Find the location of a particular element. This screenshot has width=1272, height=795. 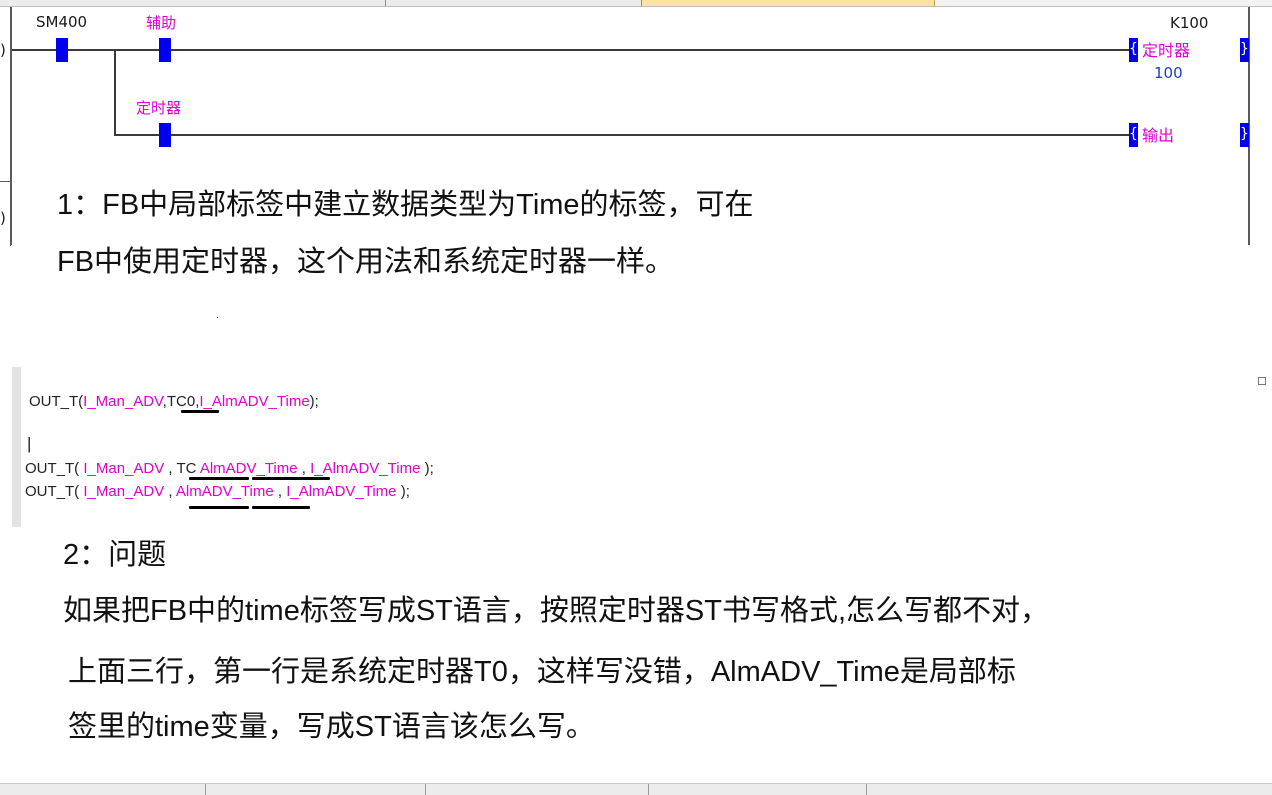

contact-aux-label: 辅助 is located at coordinates (161, 23).